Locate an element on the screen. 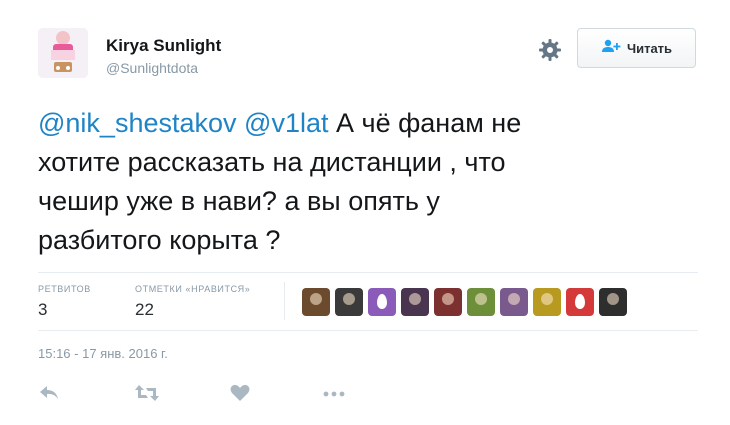 This screenshot has width=730, height=425. avatar is located at coordinates (63, 53).